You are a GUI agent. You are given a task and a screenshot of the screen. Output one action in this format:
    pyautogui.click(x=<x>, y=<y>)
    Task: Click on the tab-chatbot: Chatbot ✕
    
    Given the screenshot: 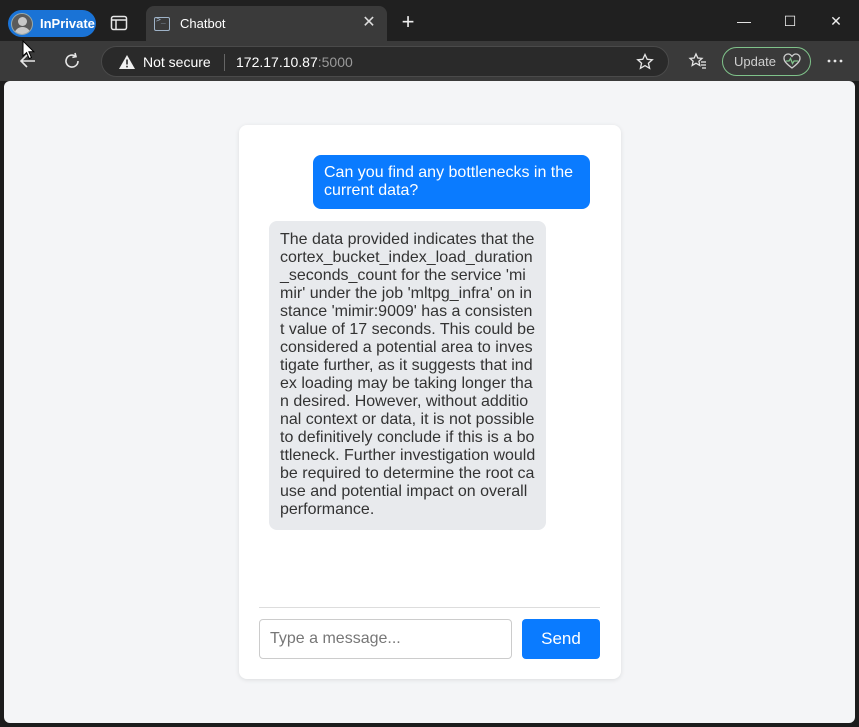 What is the action you would take?
    pyautogui.click(x=266, y=23)
    